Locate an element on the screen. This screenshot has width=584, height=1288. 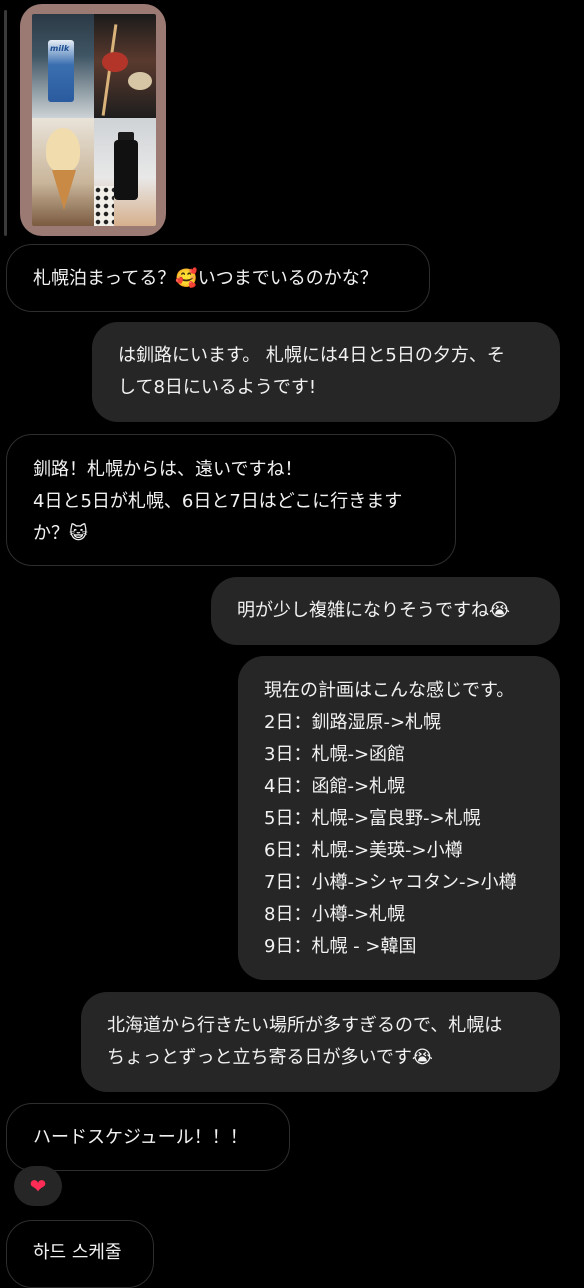
message-text: 札幌泊まってる？🥰いつまでいるのかな？ is located at coordinates (205, 278).